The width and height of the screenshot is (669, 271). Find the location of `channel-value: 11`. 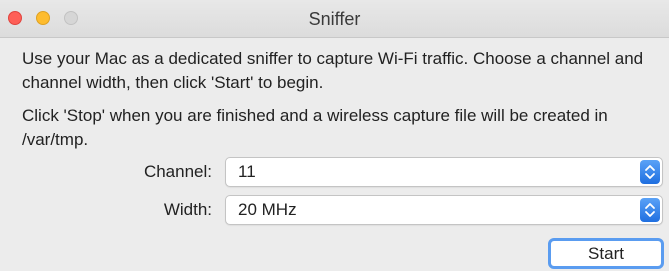

channel-value: 11 is located at coordinates (247, 171).